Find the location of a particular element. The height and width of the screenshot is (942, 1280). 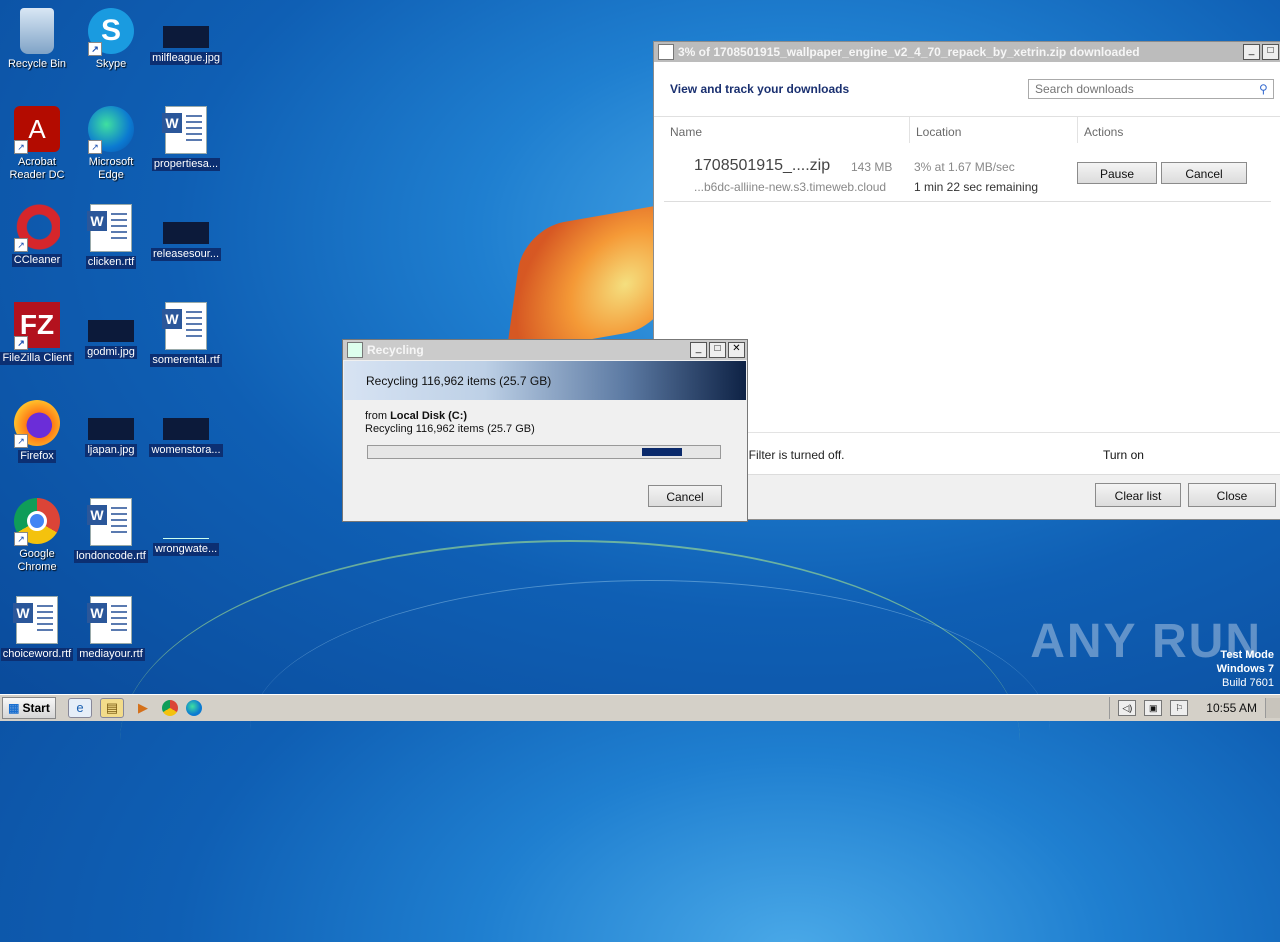

title-bar: Recycling _ □ ✕ is located at coordinates (545, 350).